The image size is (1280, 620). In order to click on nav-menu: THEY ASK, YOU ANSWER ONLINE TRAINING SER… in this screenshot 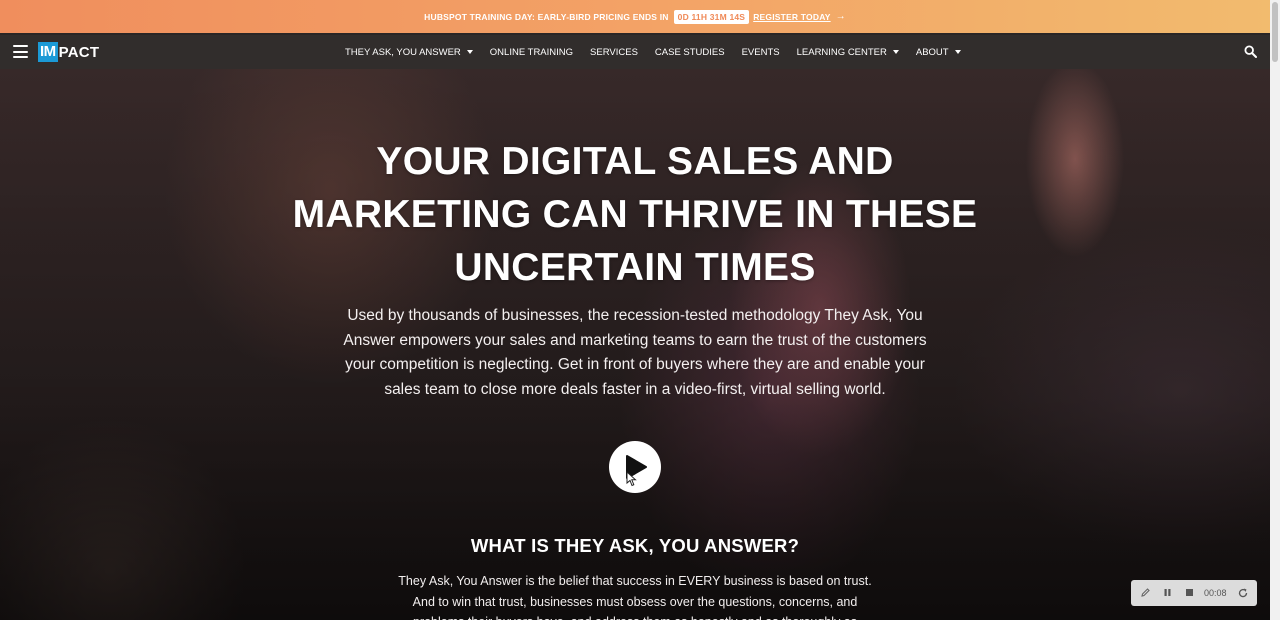, I will do `click(661, 52)`.